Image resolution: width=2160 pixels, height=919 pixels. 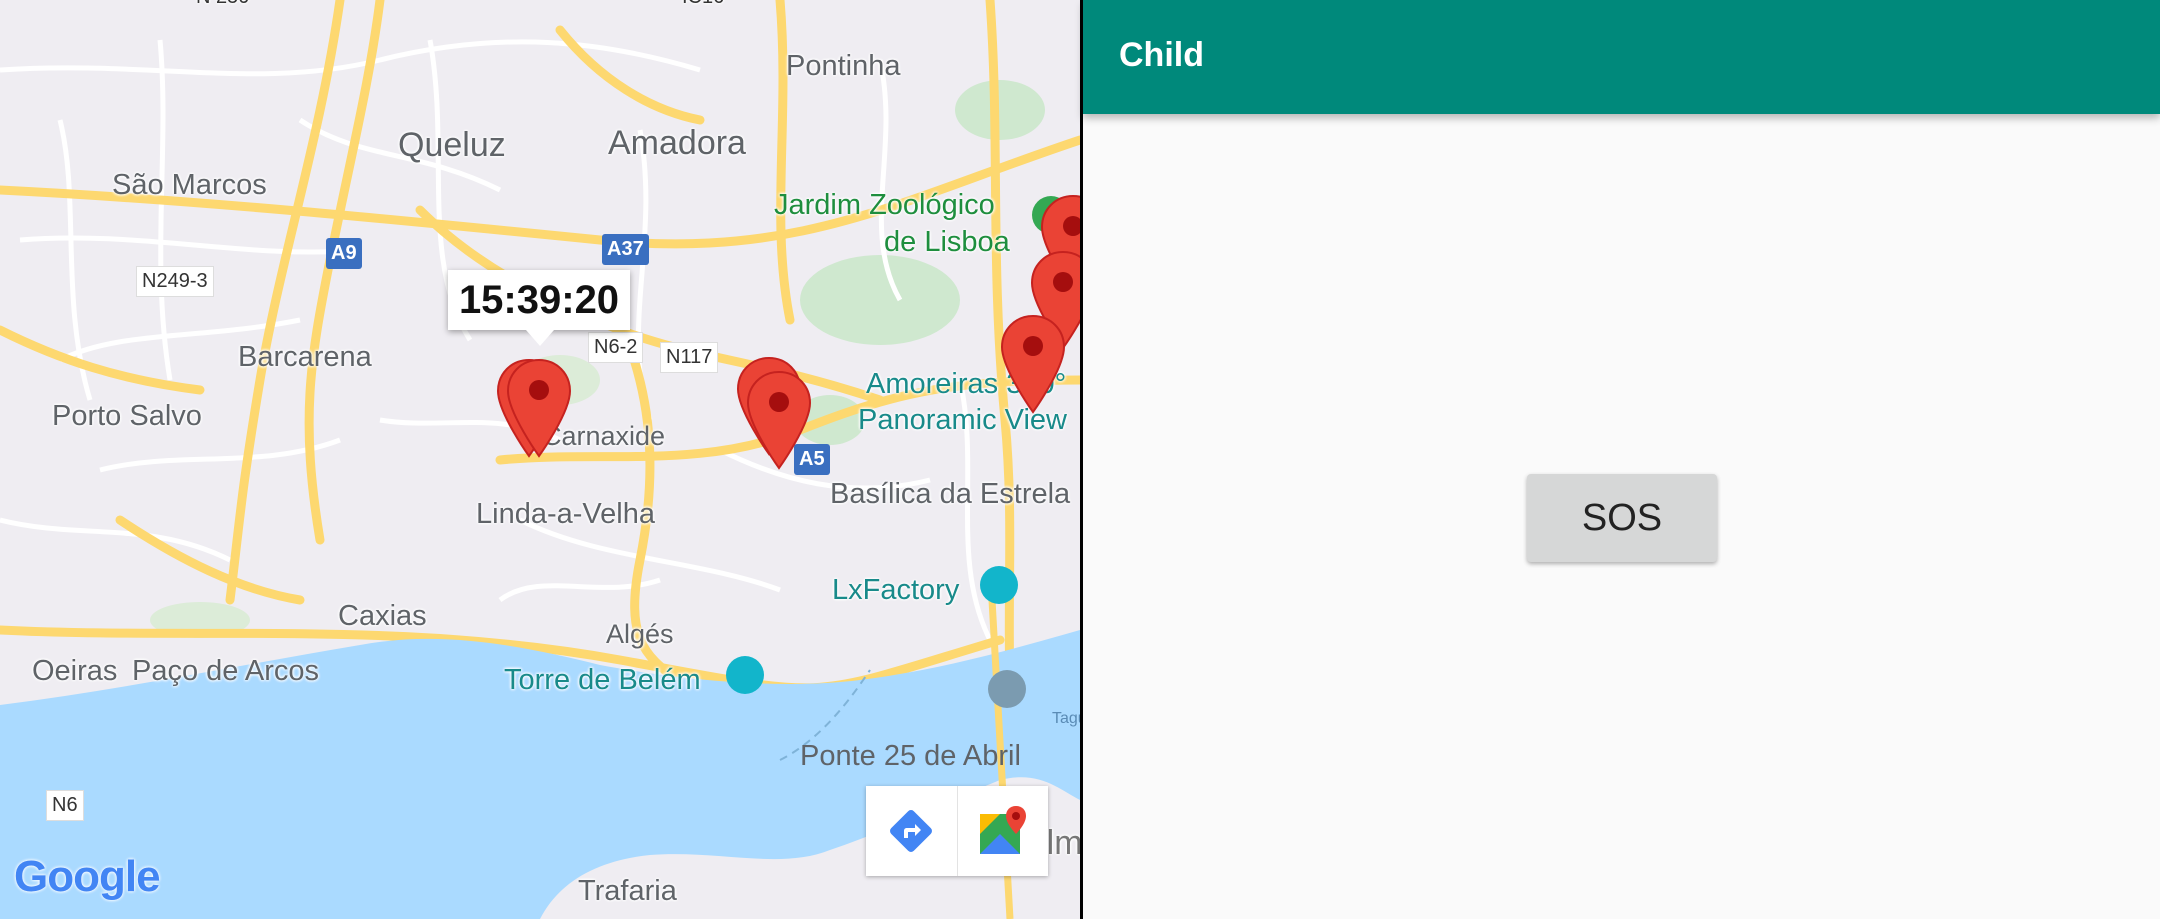 I want to click on road-label-n6-2: N6-2, so click(x=616, y=347).